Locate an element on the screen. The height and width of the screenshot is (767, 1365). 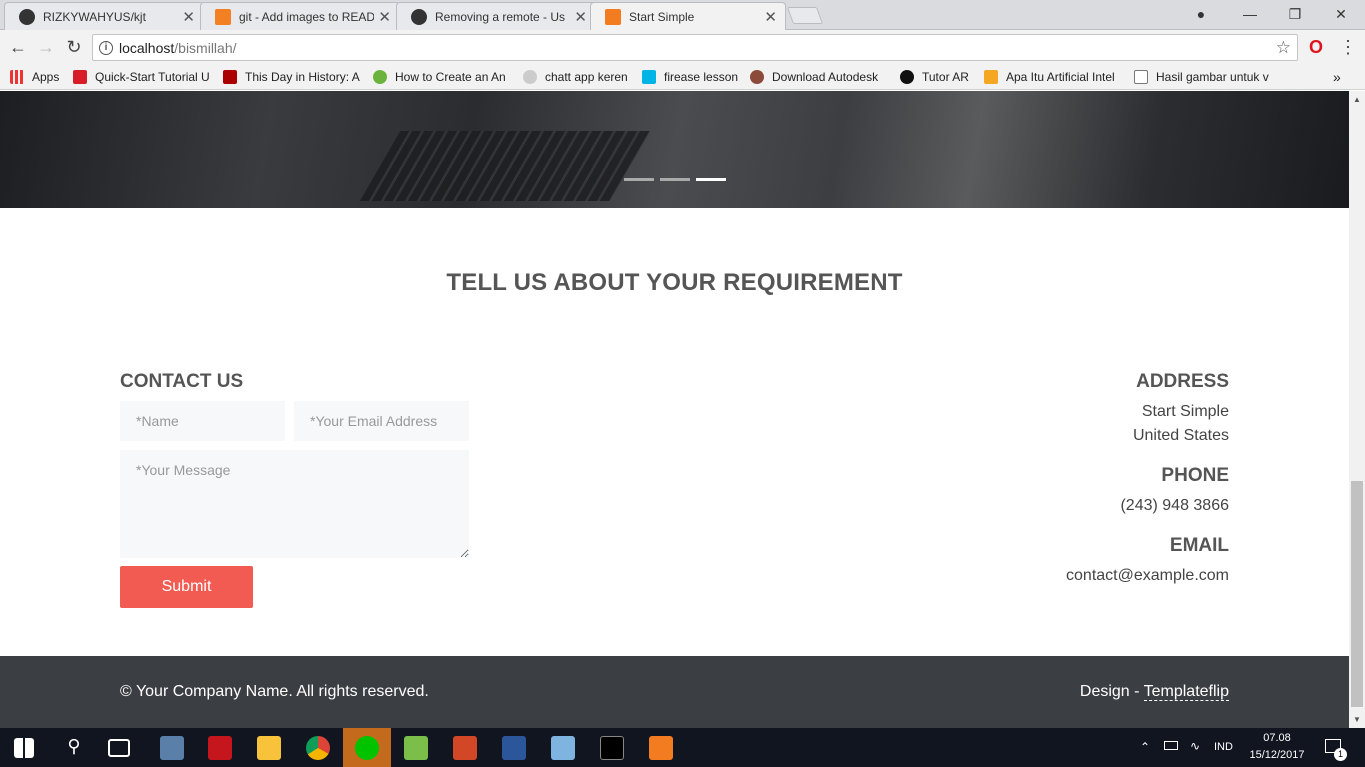
bookmark-label: firease lesson is located at coordinates (701, 77).